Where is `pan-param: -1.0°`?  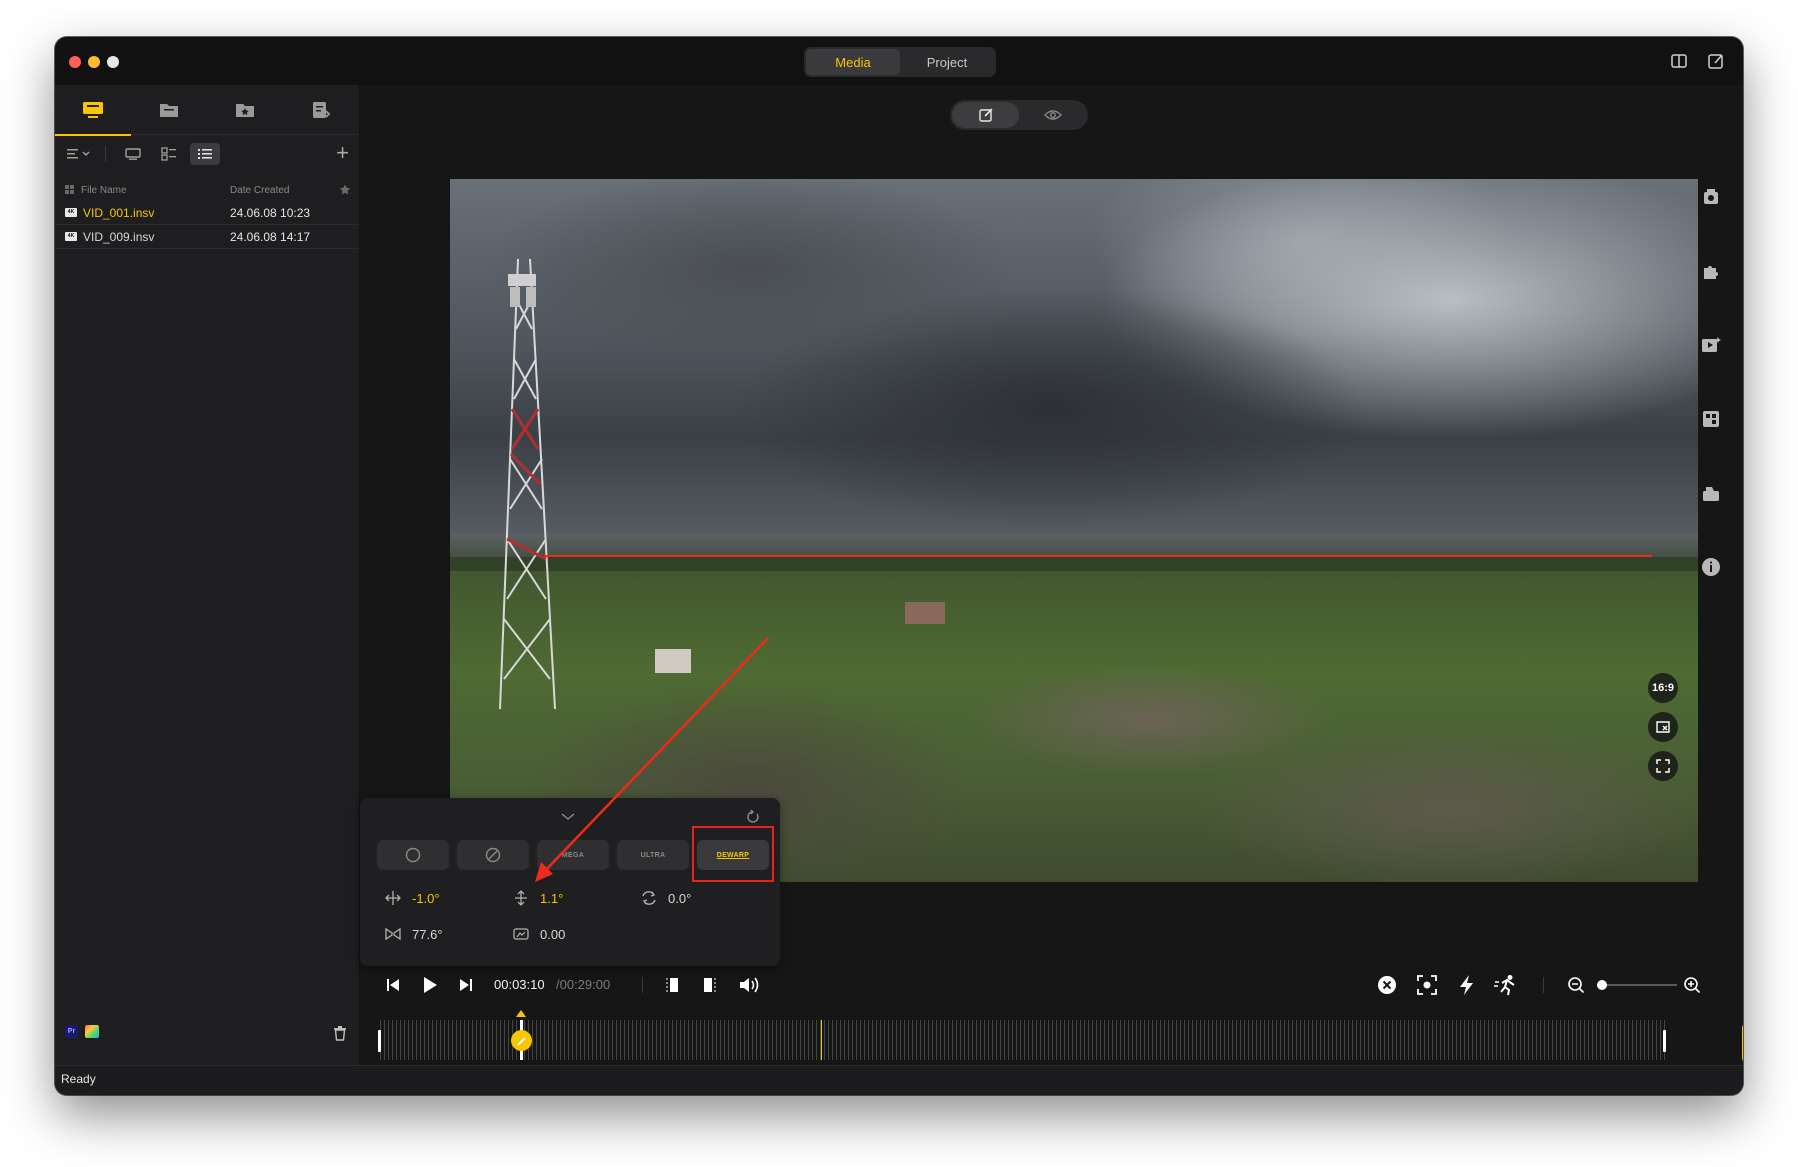
pan-param: -1.0° is located at coordinates (412, 898).